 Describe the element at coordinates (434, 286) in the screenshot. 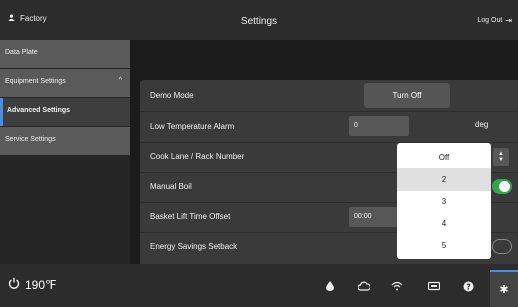

I see `usb-icon` at that location.